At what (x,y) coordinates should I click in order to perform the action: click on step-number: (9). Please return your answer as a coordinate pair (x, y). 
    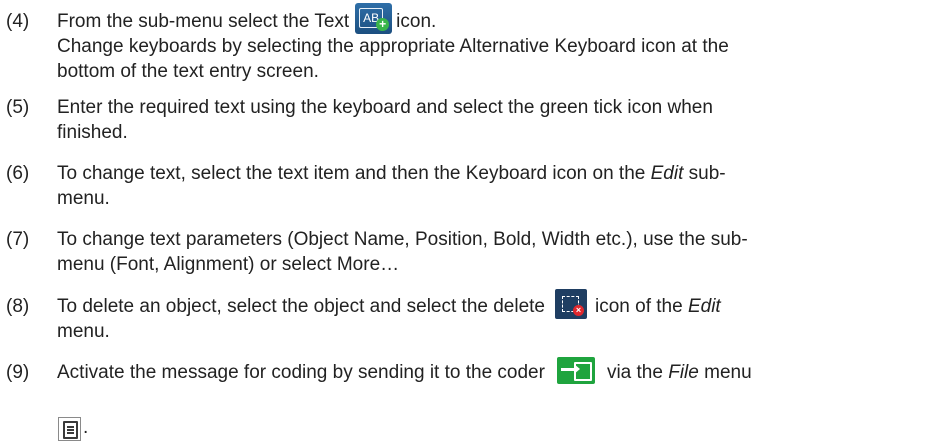
    Looking at the image, I should click on (18, 372).